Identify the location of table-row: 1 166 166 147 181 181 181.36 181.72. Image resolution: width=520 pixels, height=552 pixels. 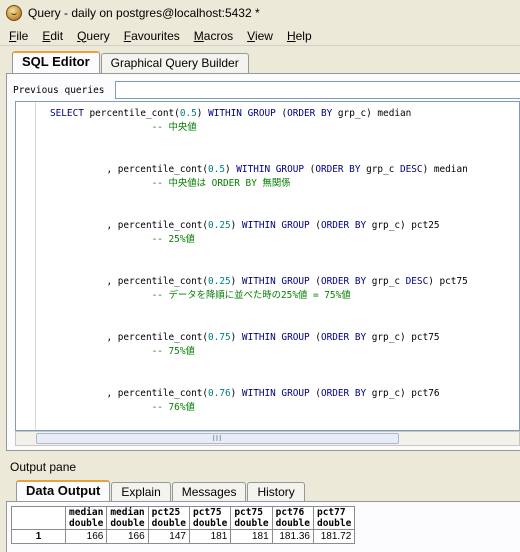
(183, 536).